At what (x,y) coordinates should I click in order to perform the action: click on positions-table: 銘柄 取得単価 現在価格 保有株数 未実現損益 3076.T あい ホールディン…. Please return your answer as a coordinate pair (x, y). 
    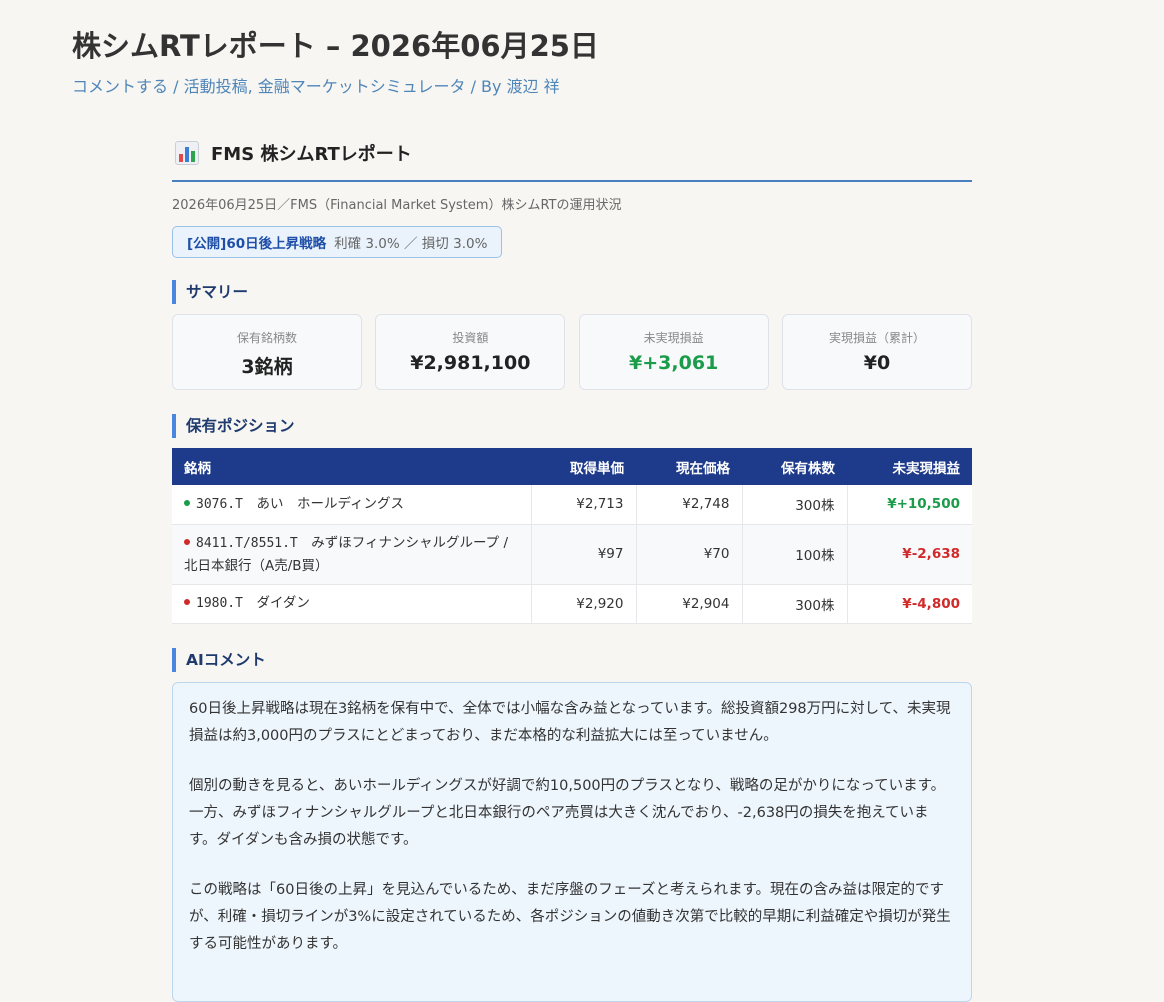
    Looking at the image, I should click on (572, 536).